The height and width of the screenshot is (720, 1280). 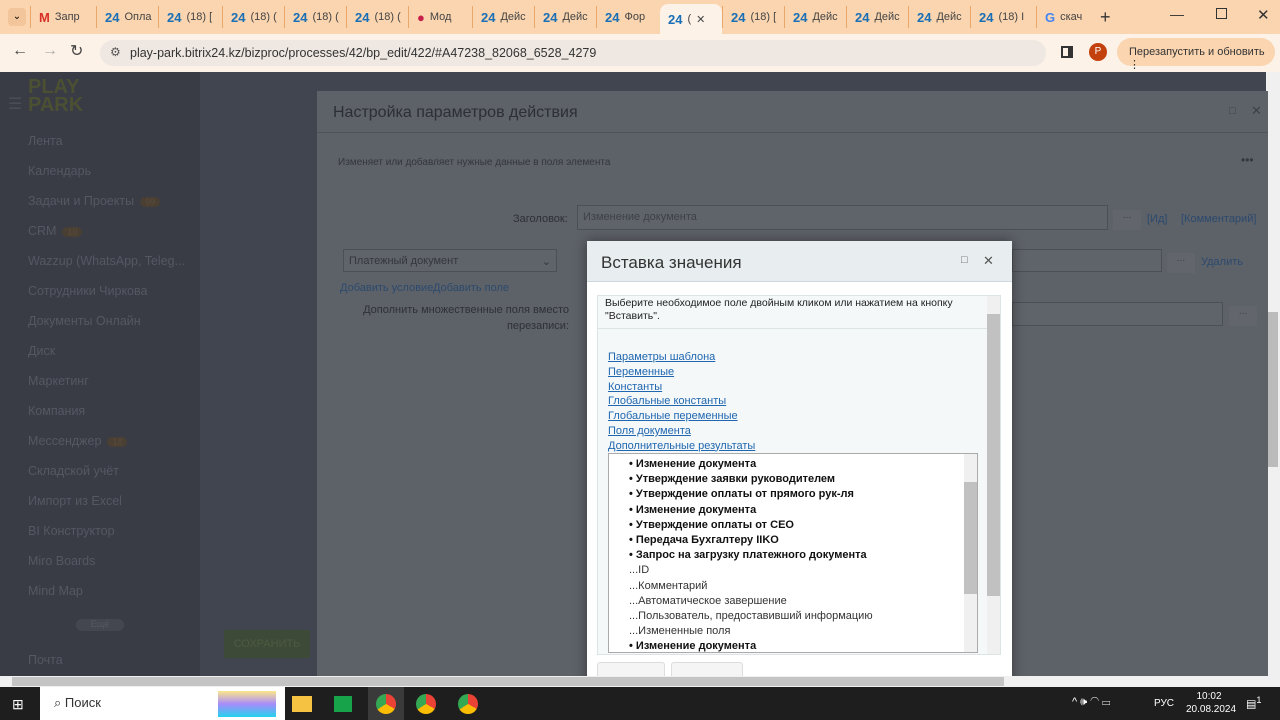 I want to click on list-scrollbar, so click(x=970, y=553).